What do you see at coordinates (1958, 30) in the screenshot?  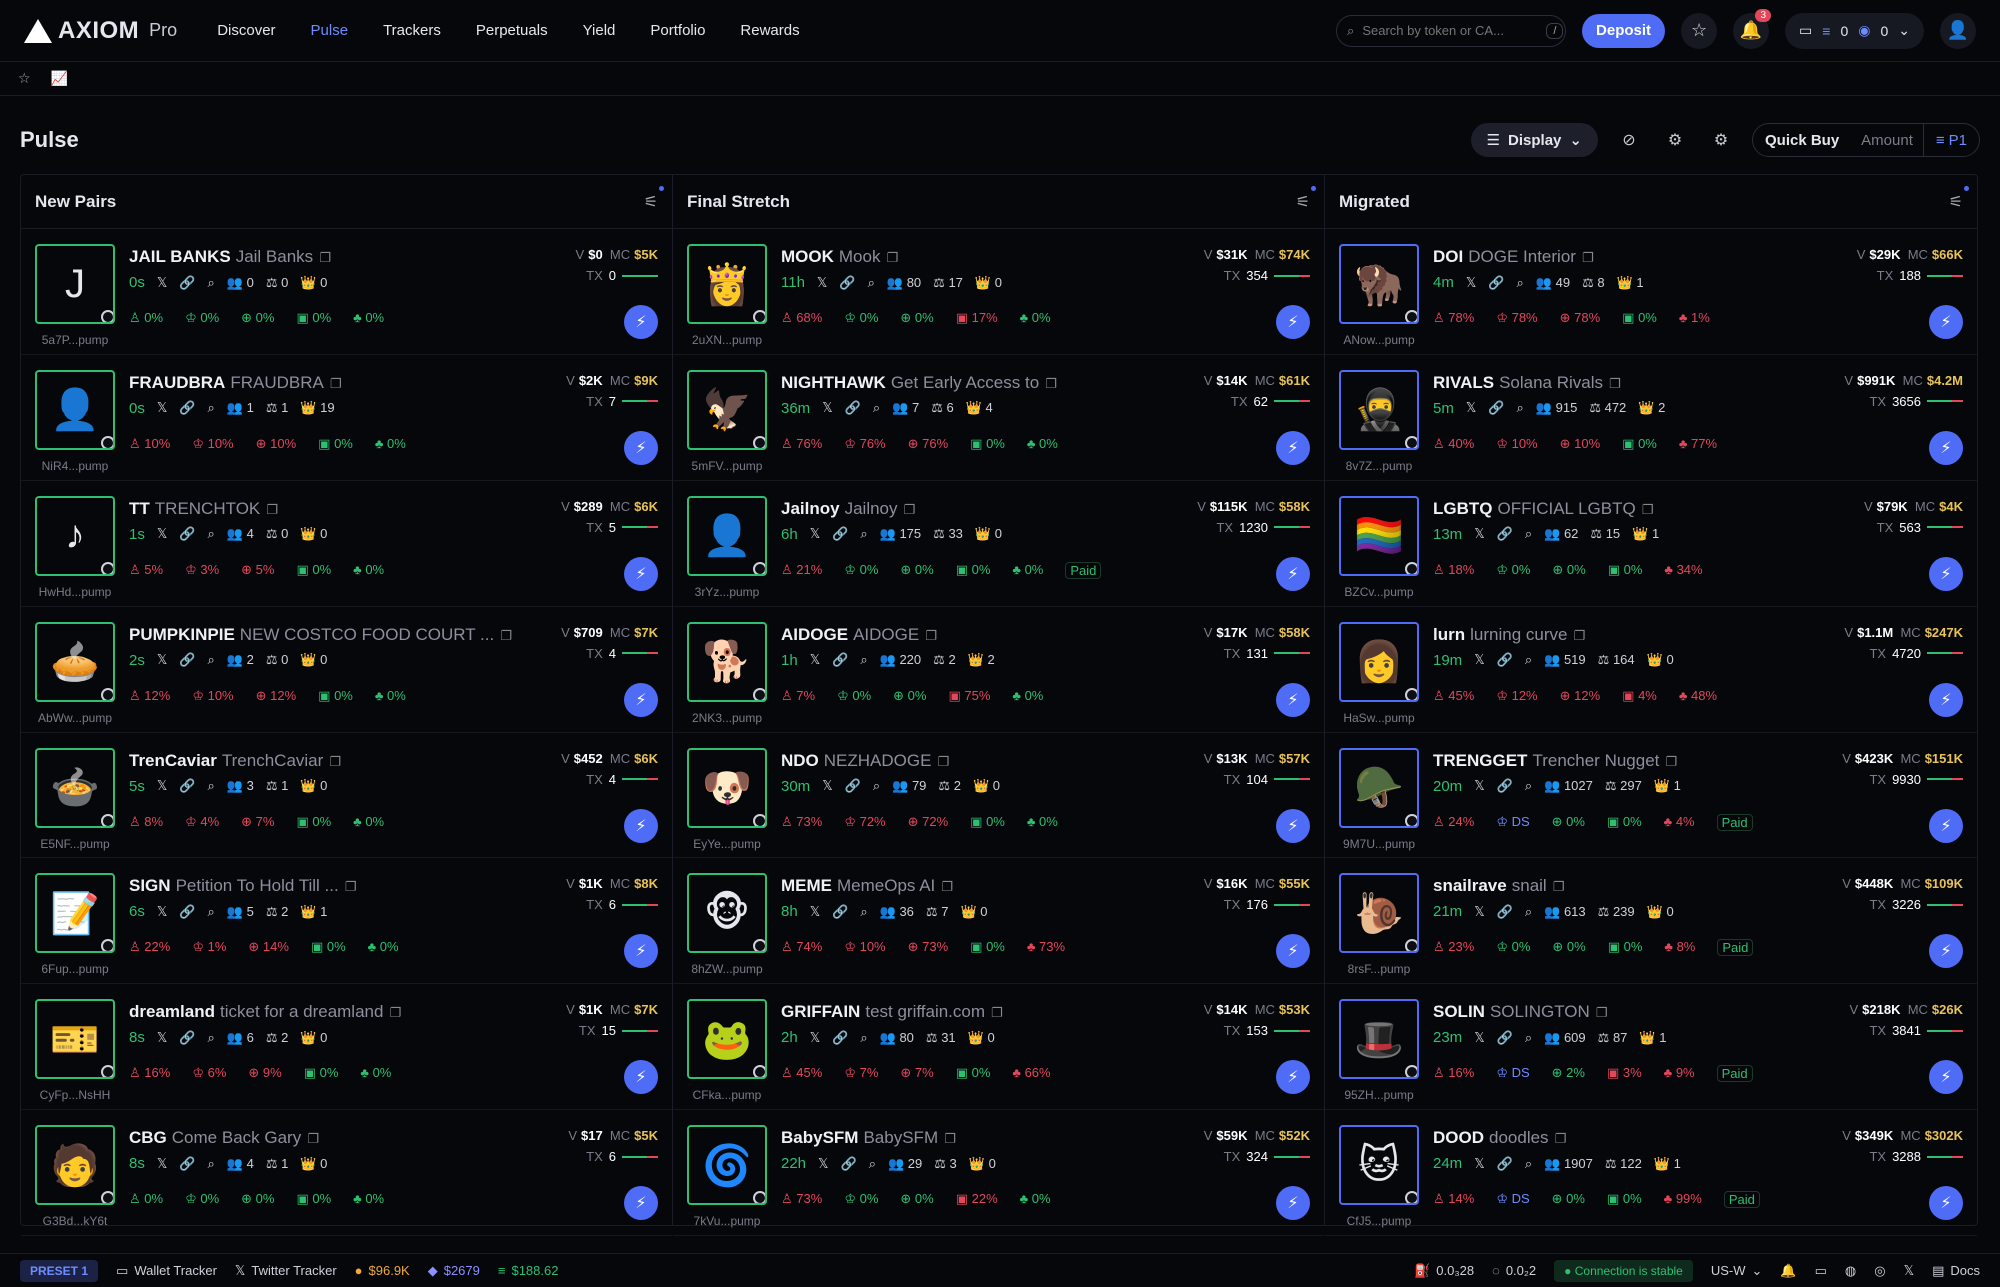 I see `profile-user-icon: 👤` at bounding box center [1958, 30].